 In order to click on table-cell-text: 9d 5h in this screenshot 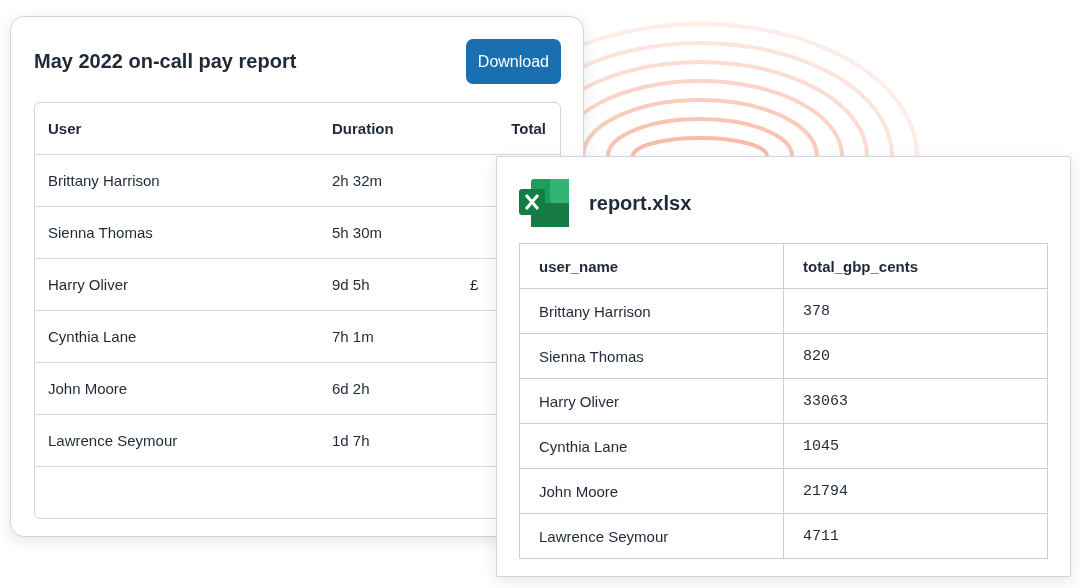, I will do `click(351, 284)`.